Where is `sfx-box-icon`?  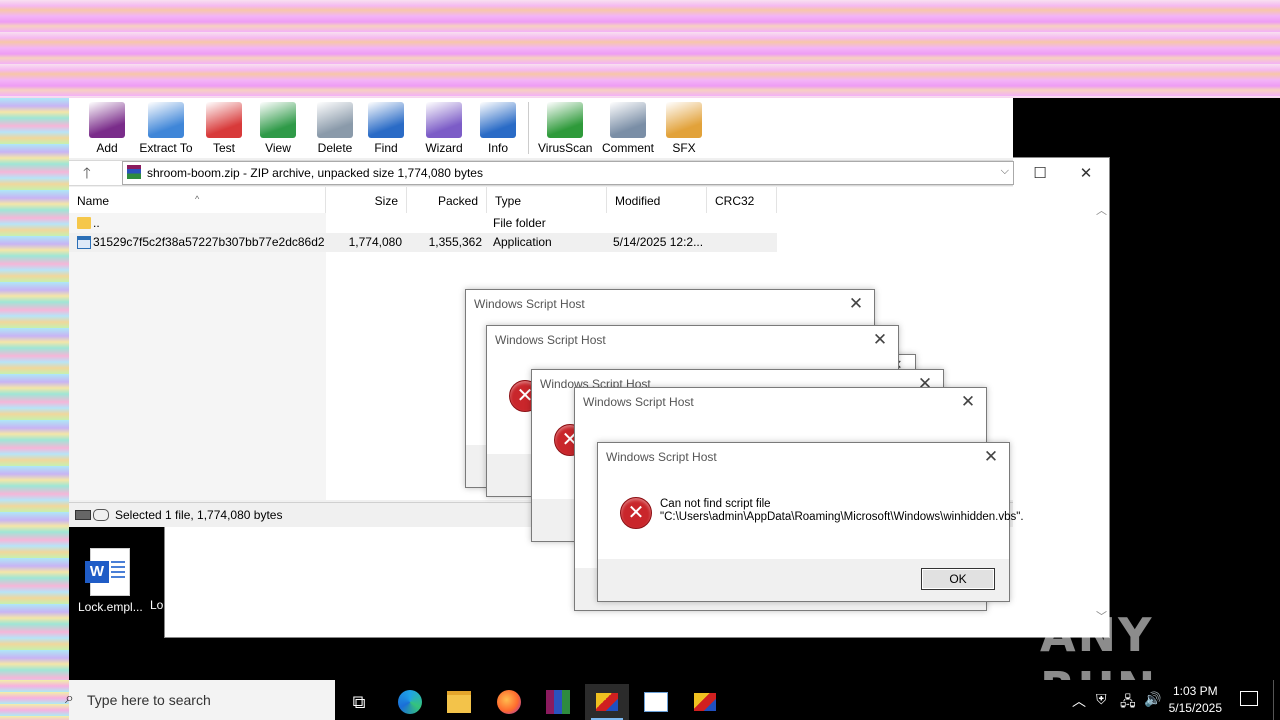
sfx-box-icon is located at coordinates (684, 120).